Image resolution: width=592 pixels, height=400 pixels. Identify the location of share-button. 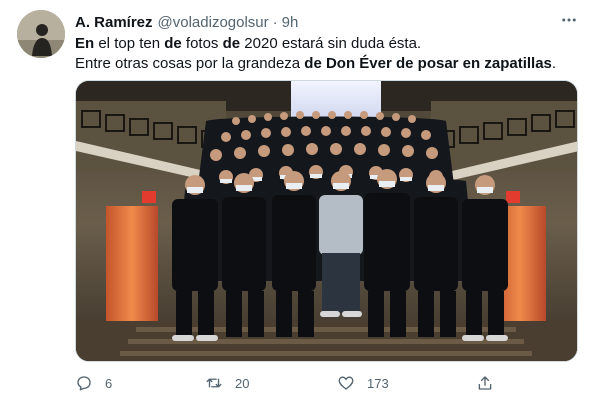
(485, 383).